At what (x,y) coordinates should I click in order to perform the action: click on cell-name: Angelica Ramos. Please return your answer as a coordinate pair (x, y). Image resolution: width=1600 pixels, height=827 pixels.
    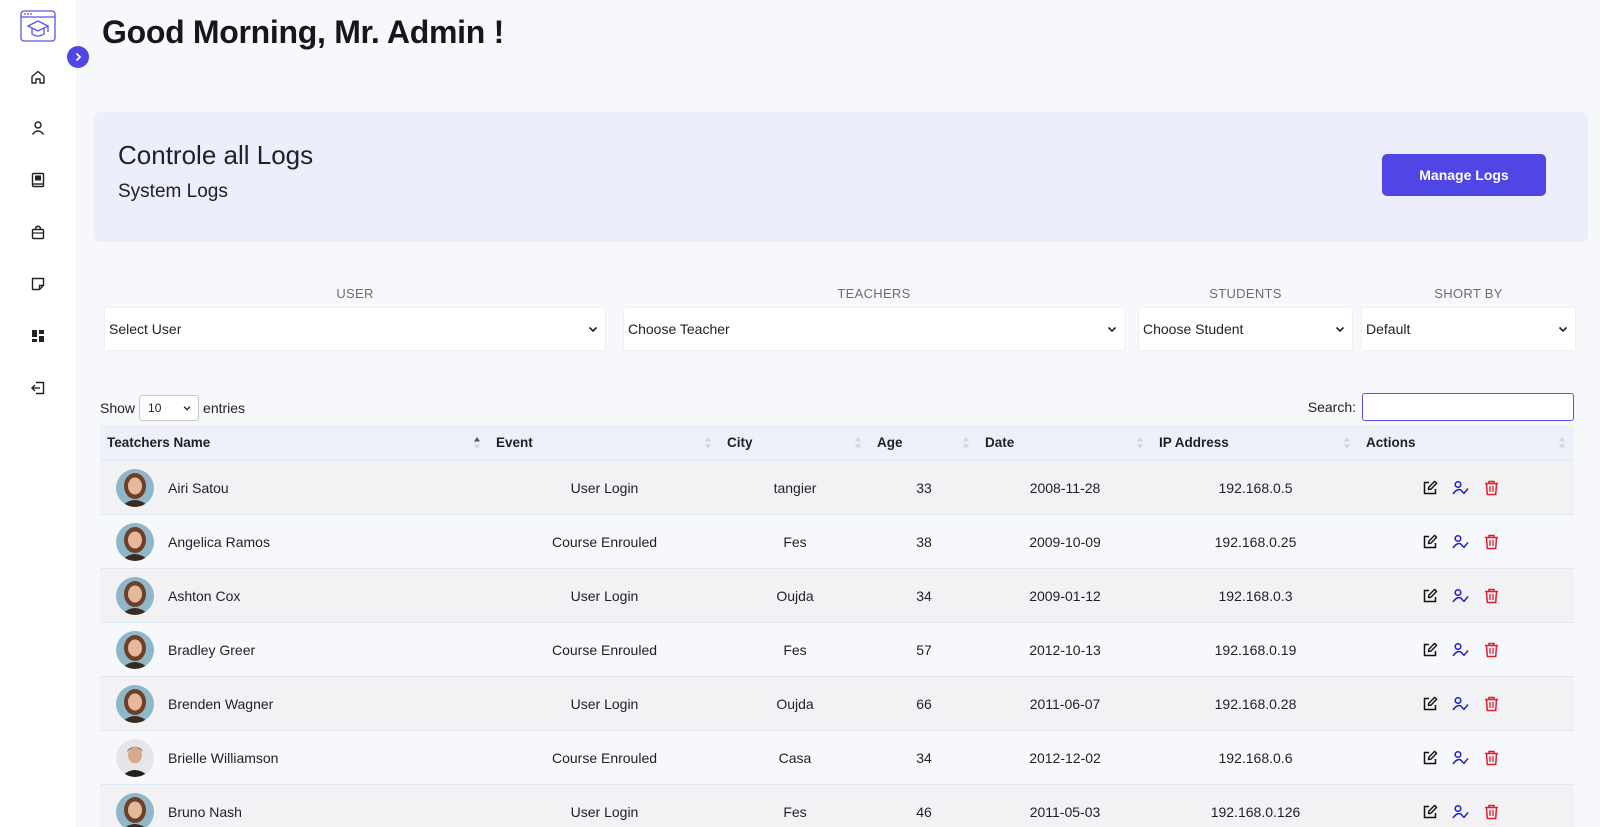
    Looking at the image, I should click on (294, 541).